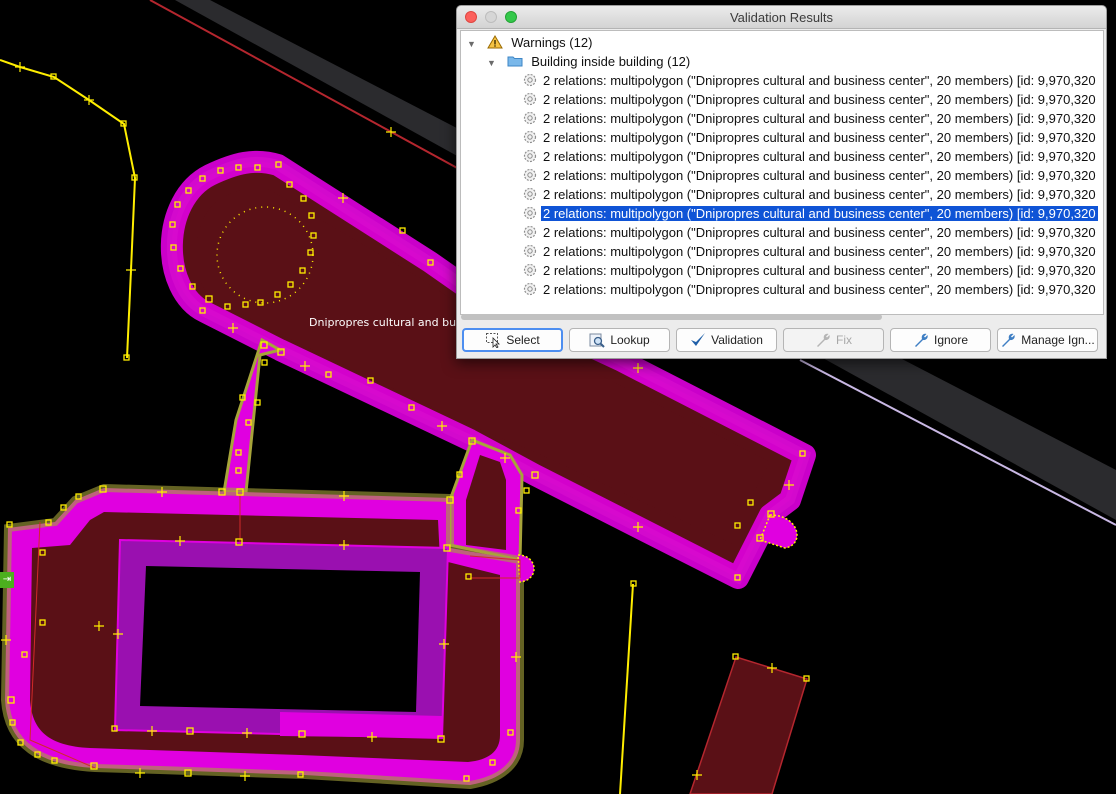  I want to click on red-road-edge, so click(310, 88).